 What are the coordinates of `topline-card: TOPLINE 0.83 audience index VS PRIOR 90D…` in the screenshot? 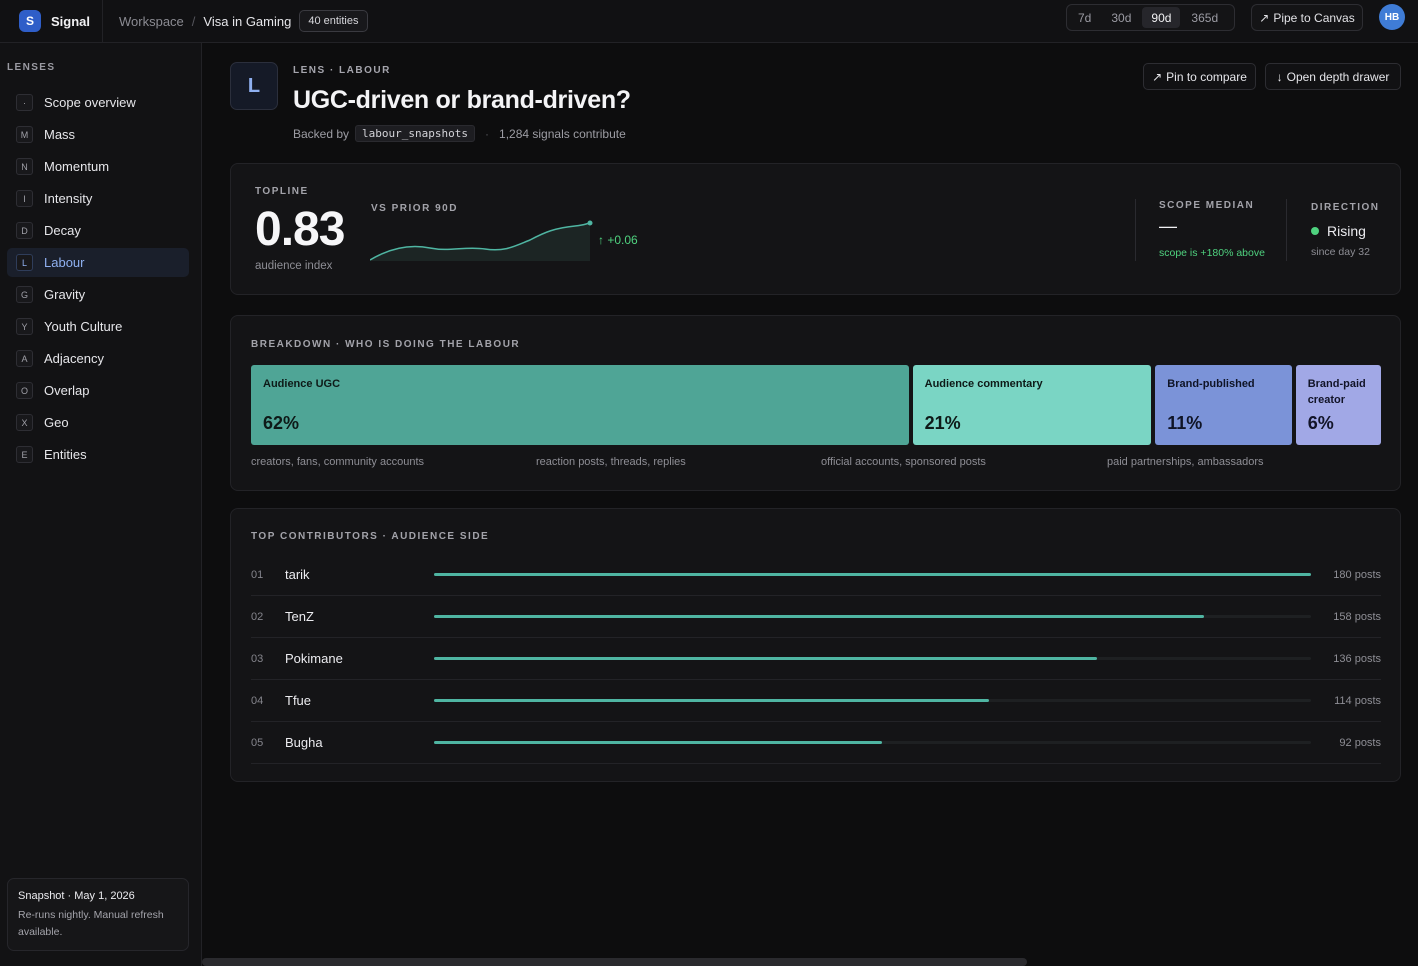 It's located at (815, 229).